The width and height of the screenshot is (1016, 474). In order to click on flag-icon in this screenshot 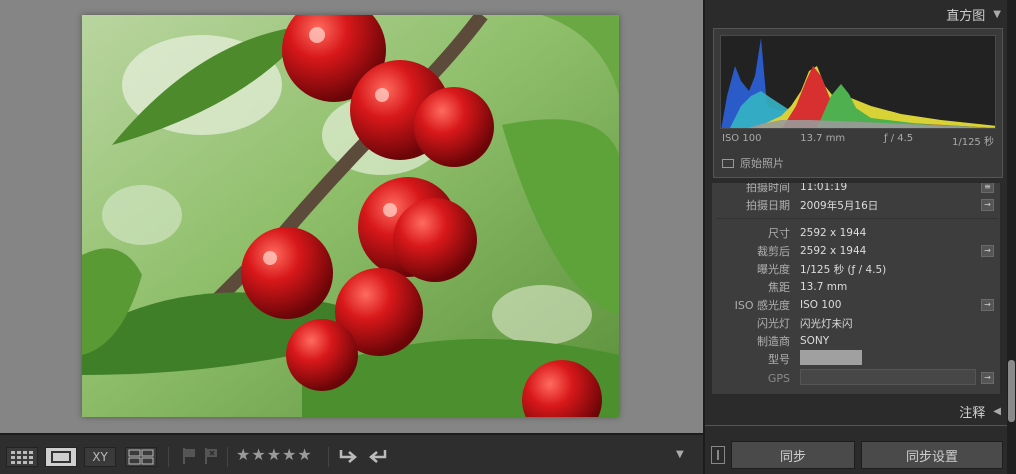, I will do `click(189, 457)`.